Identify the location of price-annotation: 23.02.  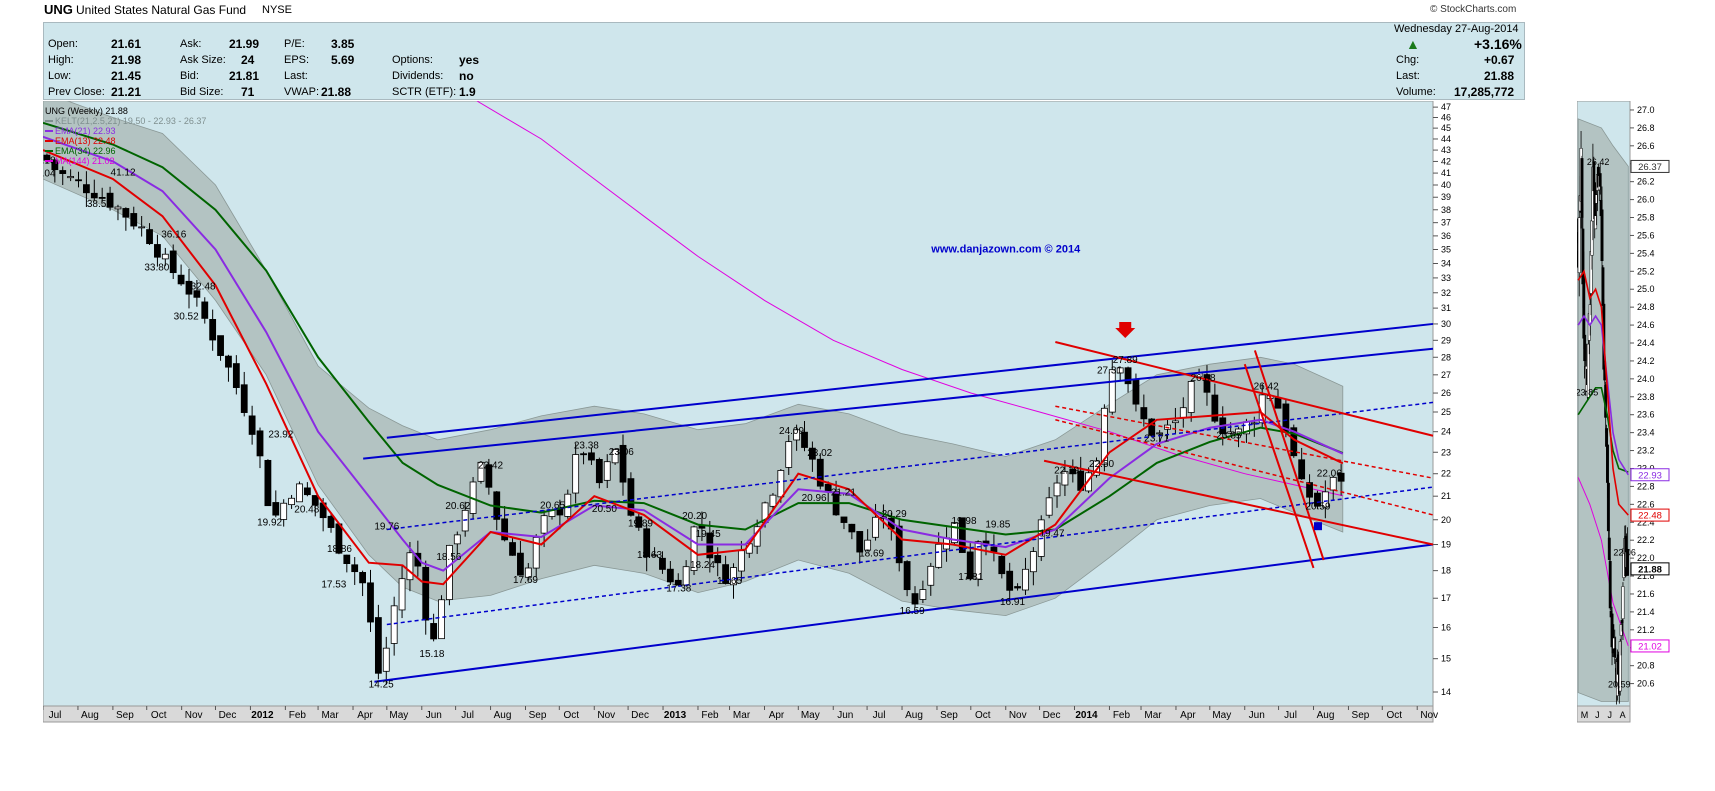
(819, 453).